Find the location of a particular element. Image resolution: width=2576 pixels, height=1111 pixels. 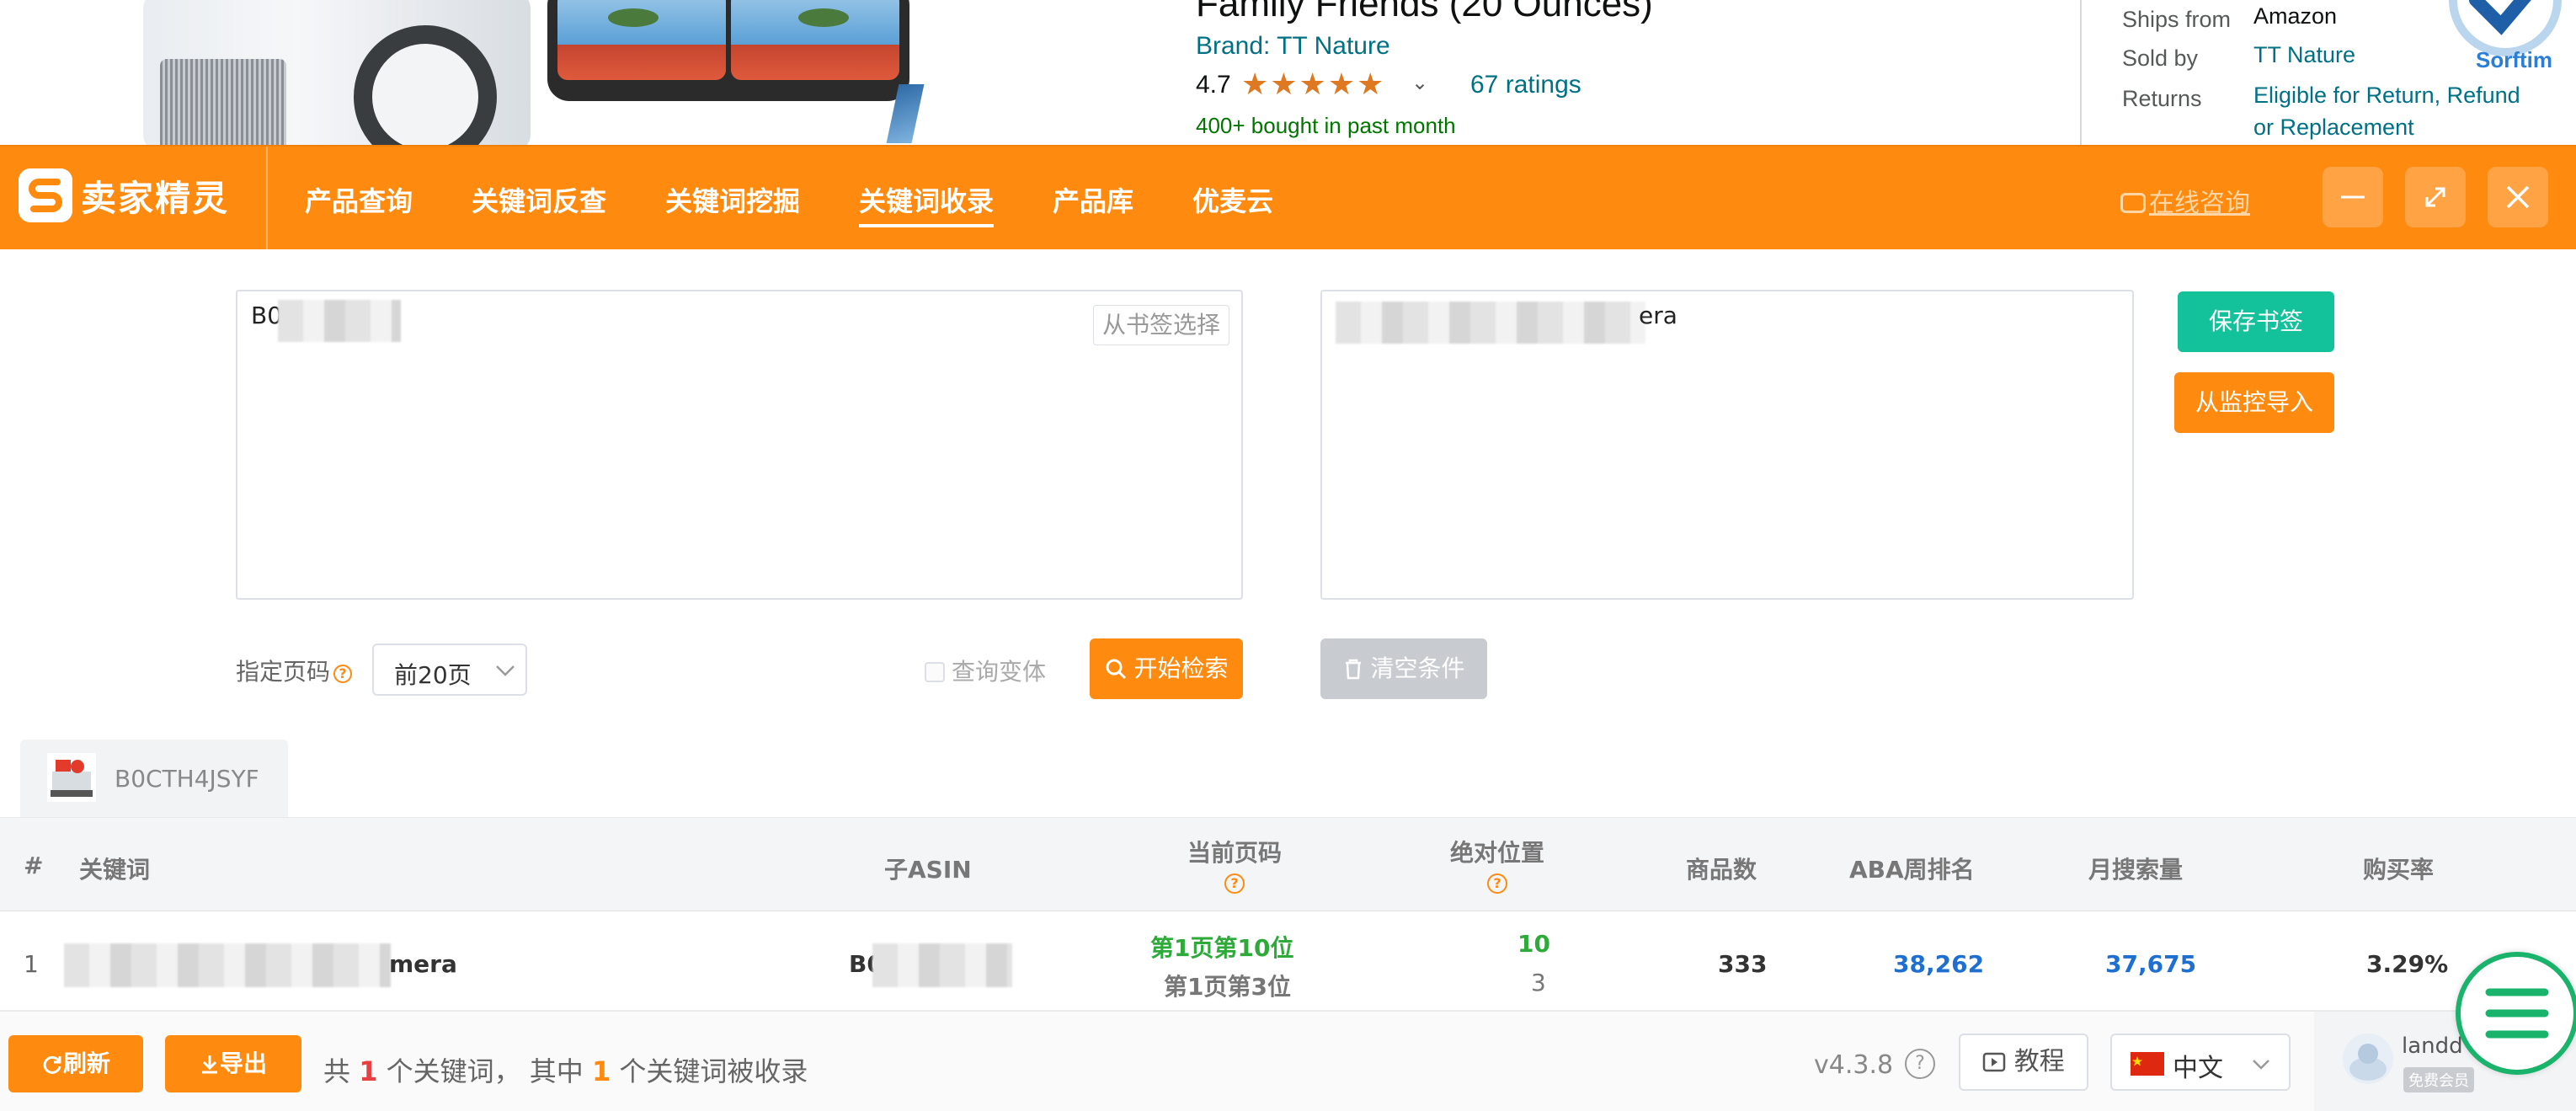

minimize-icon is located at coordinates (2353, 197).